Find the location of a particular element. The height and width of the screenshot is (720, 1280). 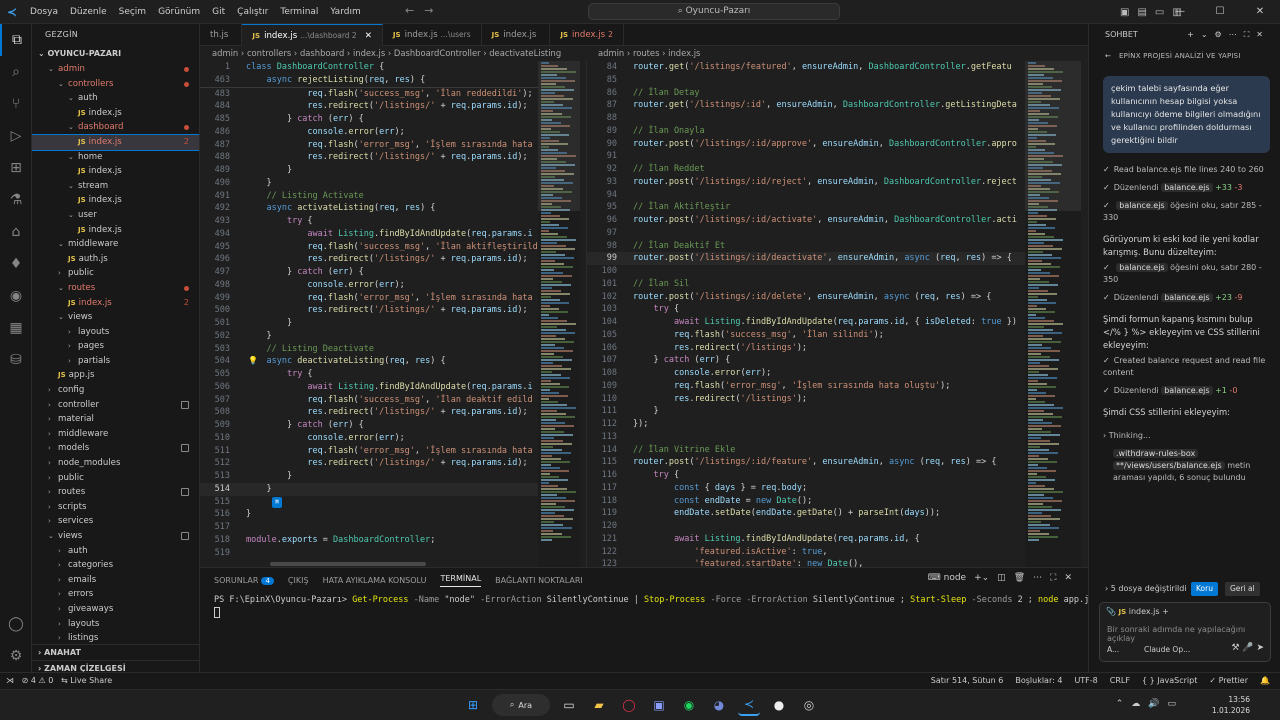

live-share-status: ⇆ Live Share is located at coordinates (86, 680).